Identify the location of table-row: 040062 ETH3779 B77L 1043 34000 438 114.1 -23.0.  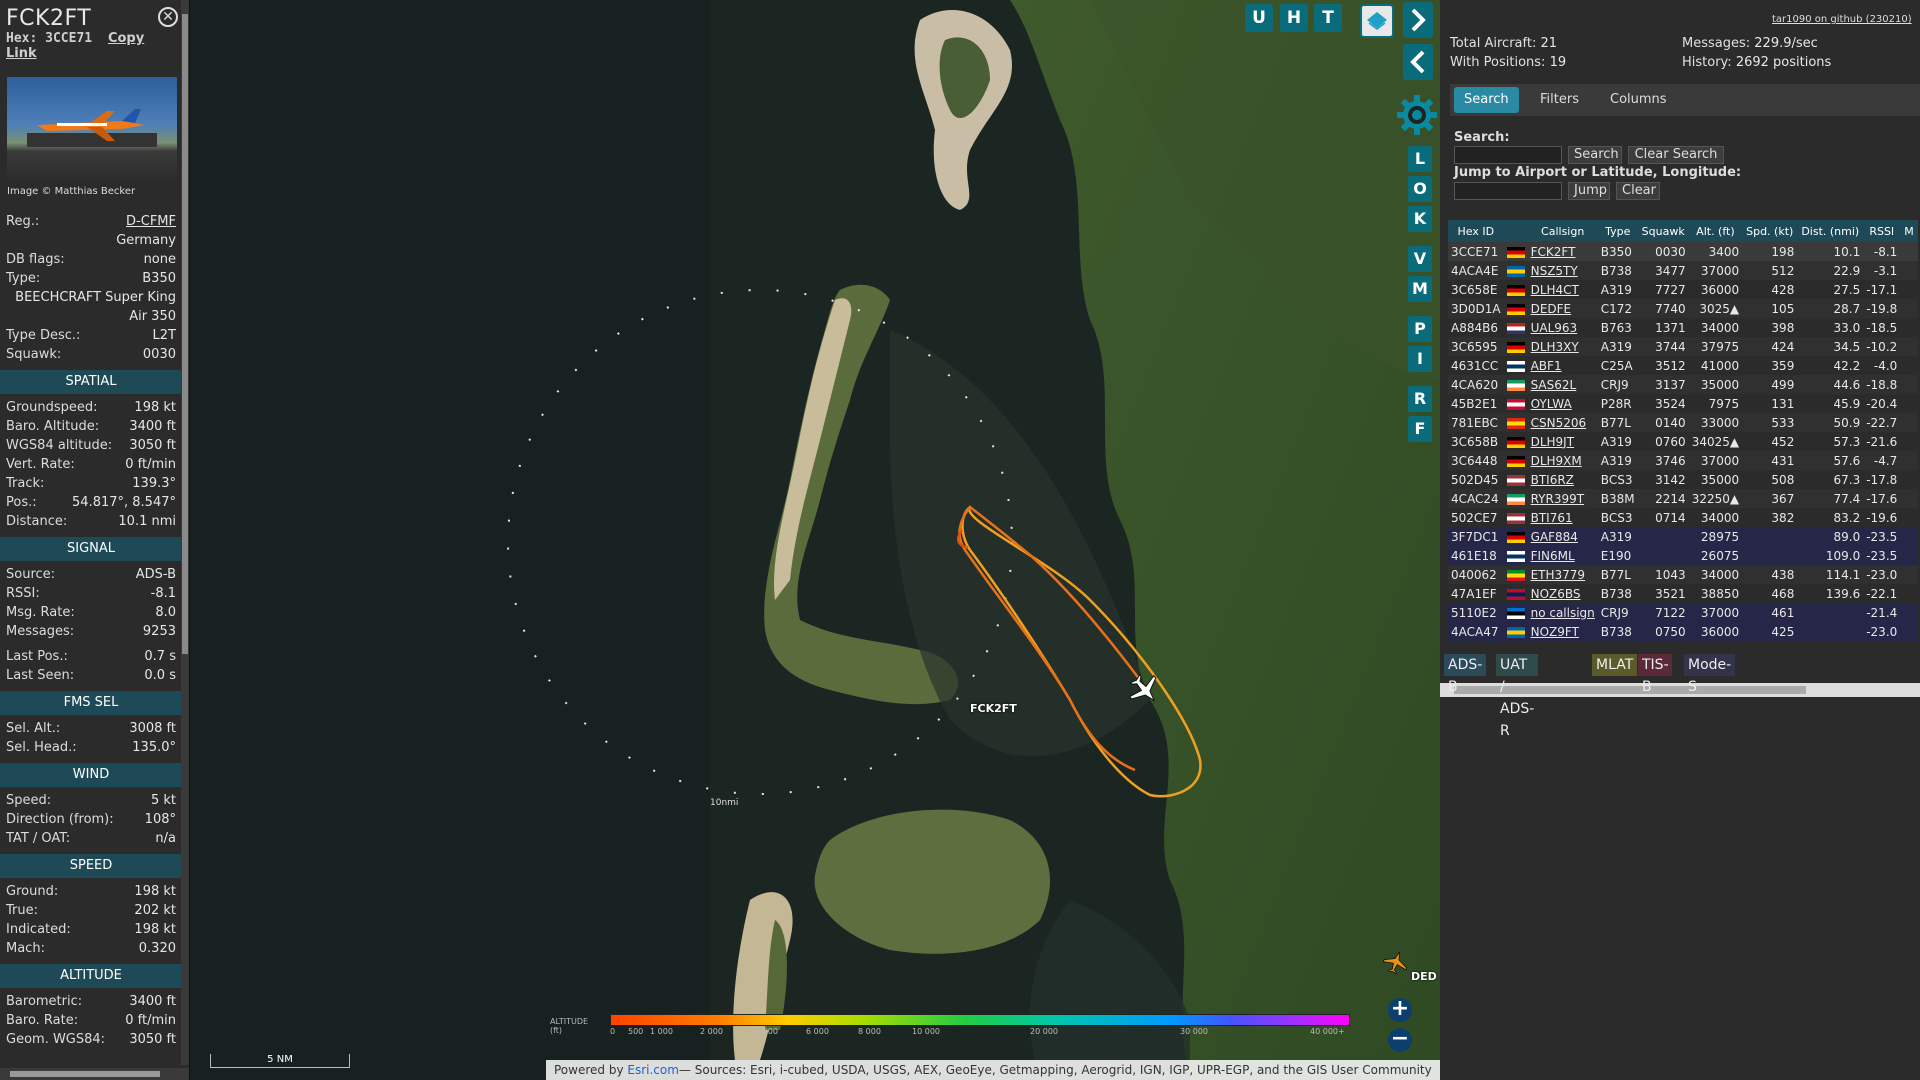
(1683, 574).